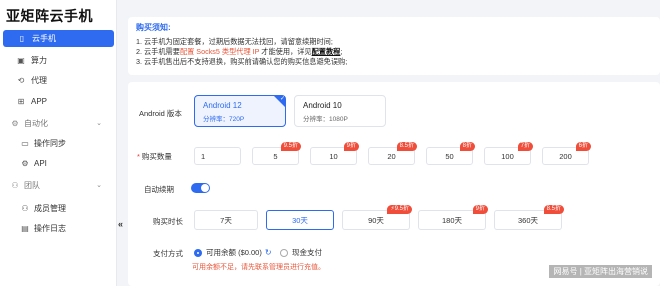  I want to click on option-label: 5, so click(275, 156).